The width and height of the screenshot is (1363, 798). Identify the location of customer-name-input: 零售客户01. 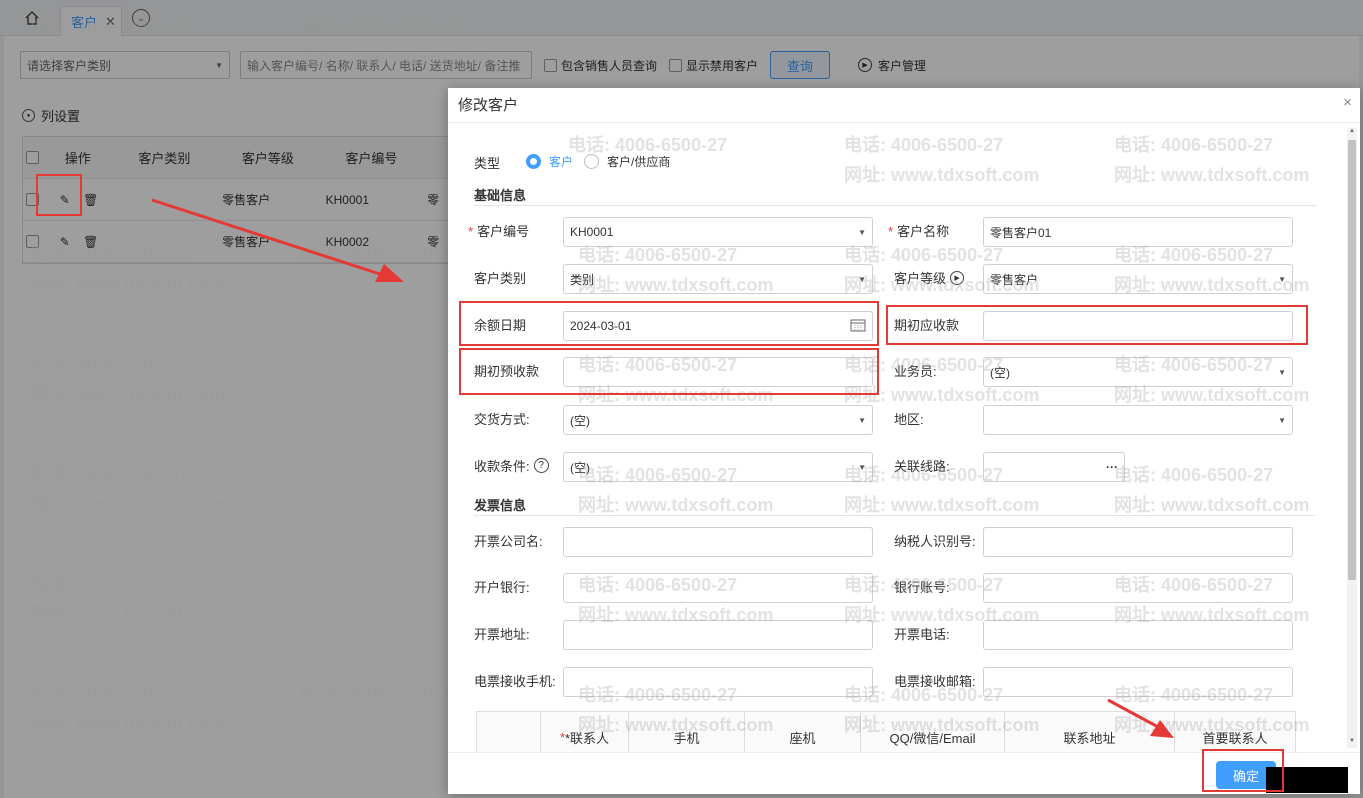
(1138, 232).